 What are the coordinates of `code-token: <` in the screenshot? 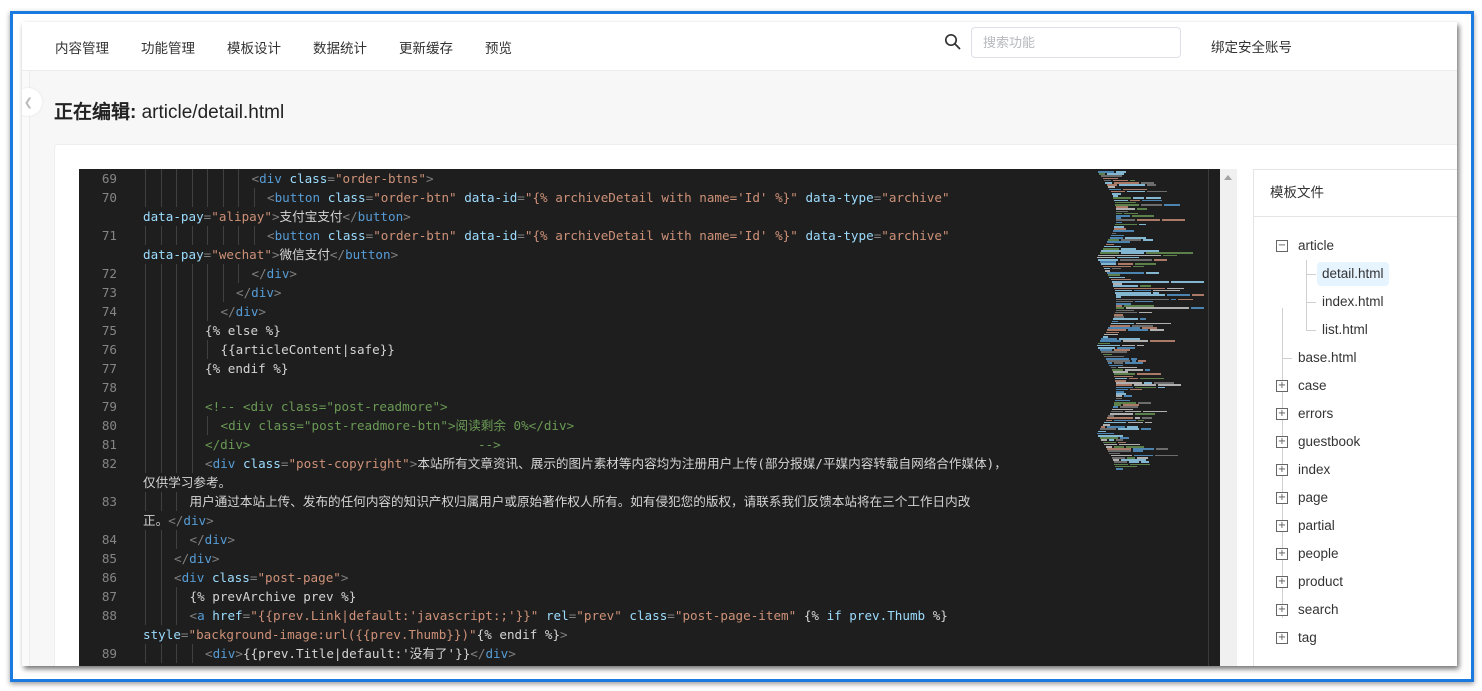 It's located at (193, 615).